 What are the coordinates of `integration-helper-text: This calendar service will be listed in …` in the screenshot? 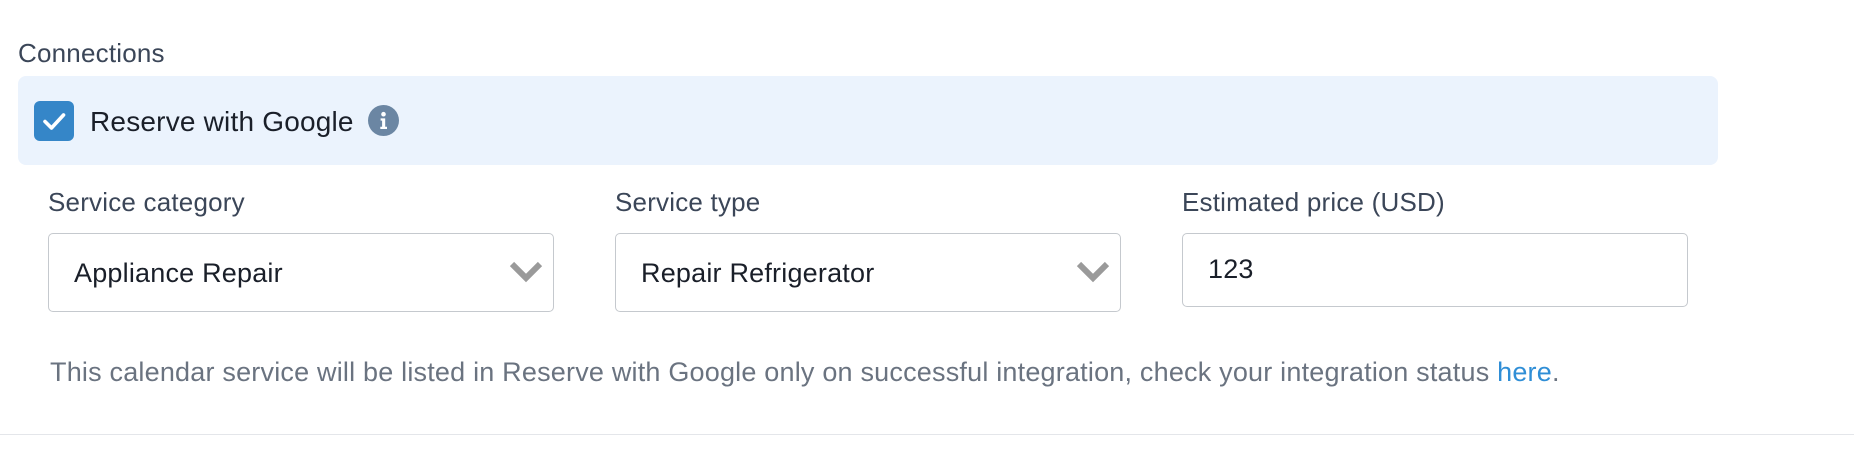 It's located at (805, 372).